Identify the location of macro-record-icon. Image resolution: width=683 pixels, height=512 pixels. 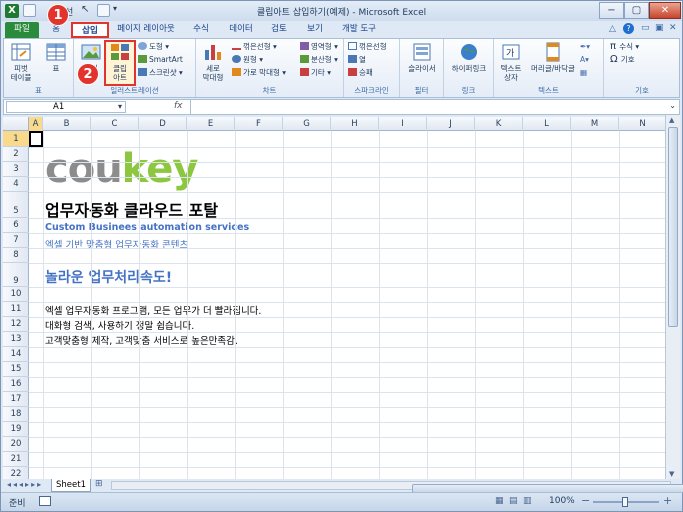
(45, 501).